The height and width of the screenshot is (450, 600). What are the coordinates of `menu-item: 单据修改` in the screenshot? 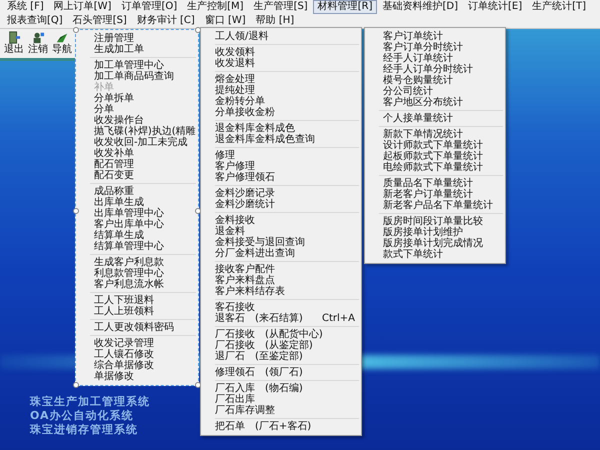 It's located at (137, 376).